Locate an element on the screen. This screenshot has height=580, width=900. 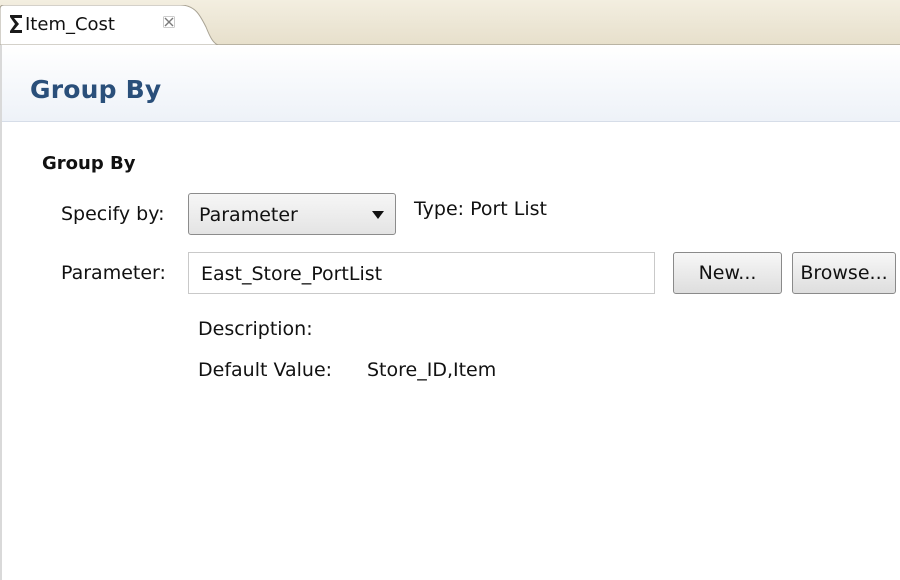
type-label: Type: Port List is located at coordinates (480, 209).